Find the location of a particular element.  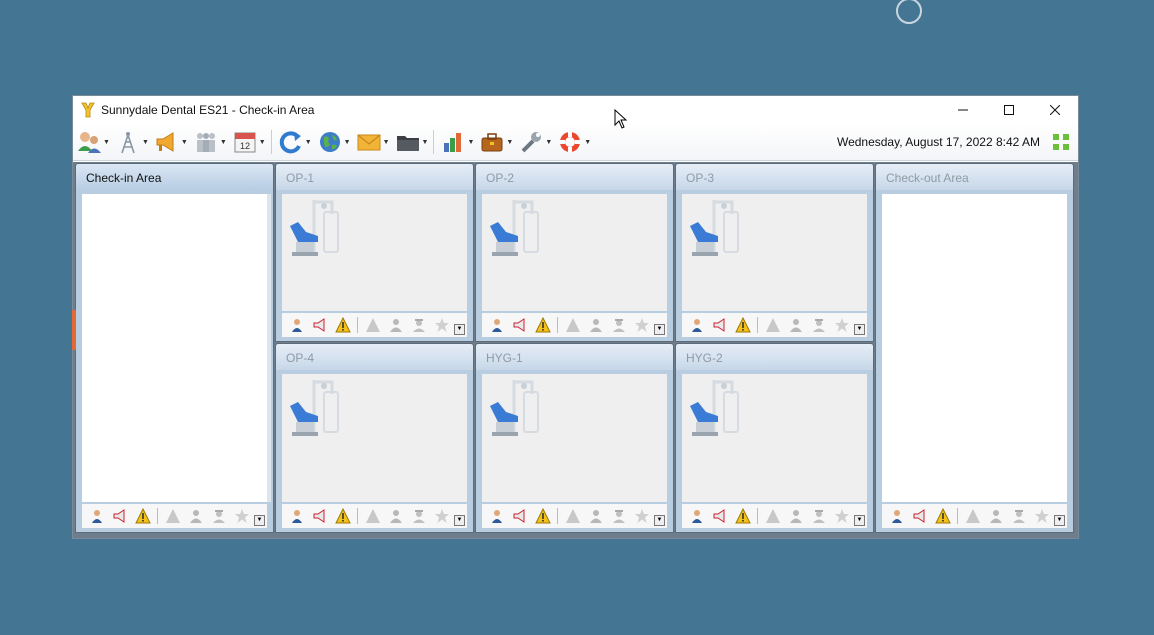

op4-panel: OP-4 ▼ is located at coordinates (374, 438).